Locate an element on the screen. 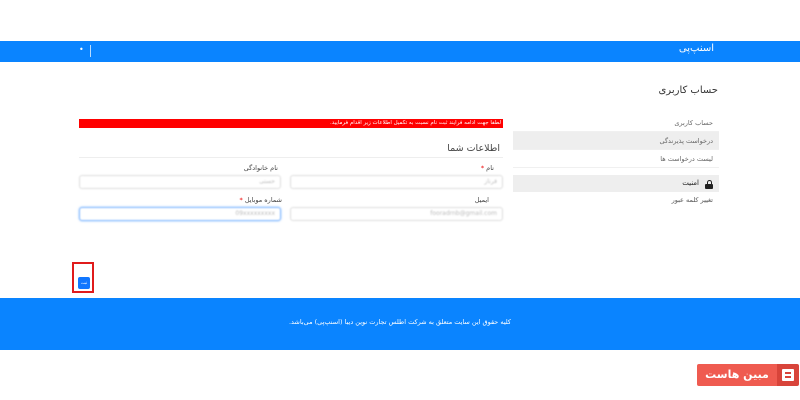  last-name-input: حسنی is located at coordinates (180, 182).